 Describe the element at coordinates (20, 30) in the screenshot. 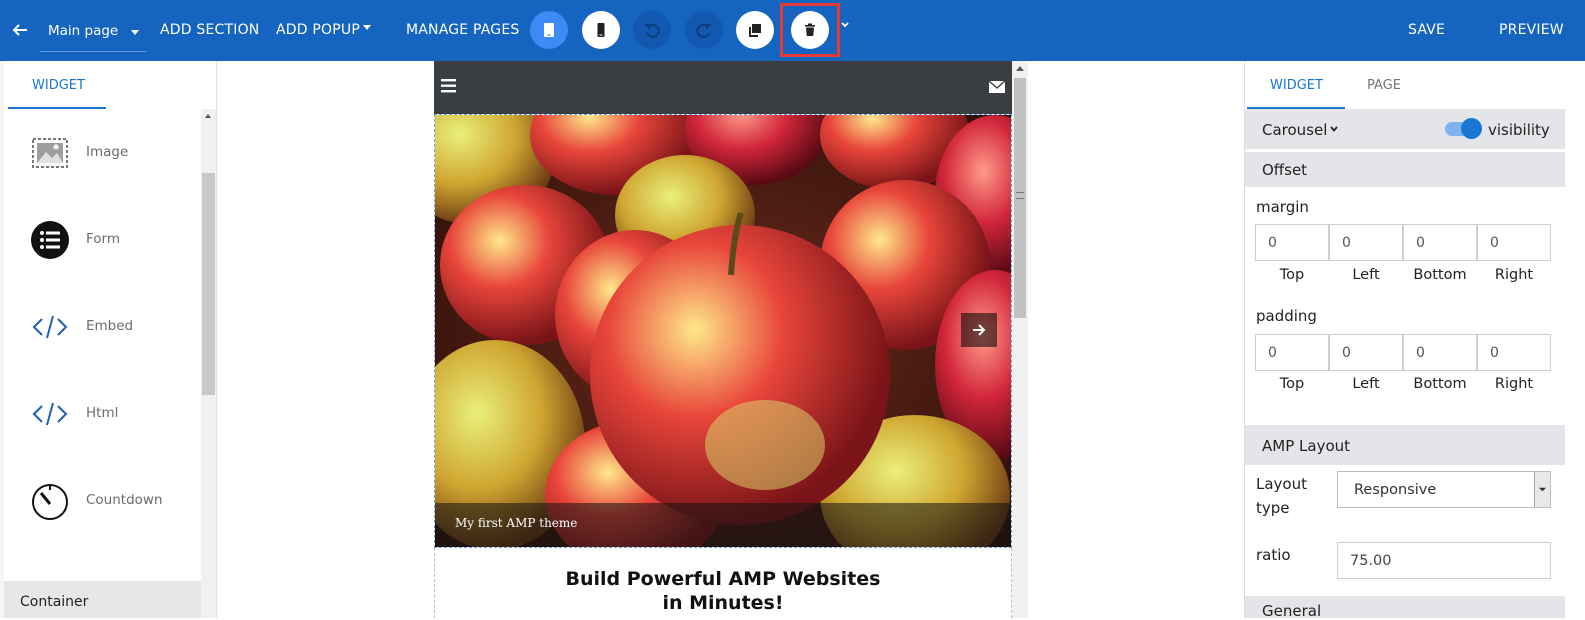

I see `back-arrow-icon` at that location.